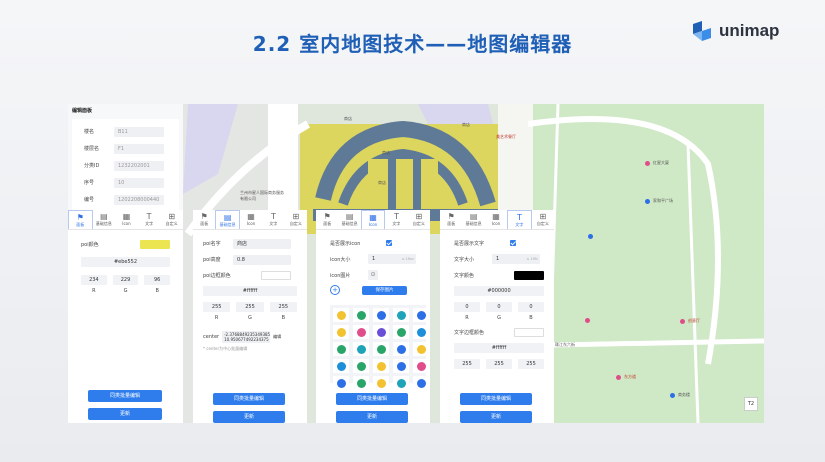  What do you see at coordinates (157, 280) in the screenshot?
I see `b-input: 96` at bounding box center [157, 280].